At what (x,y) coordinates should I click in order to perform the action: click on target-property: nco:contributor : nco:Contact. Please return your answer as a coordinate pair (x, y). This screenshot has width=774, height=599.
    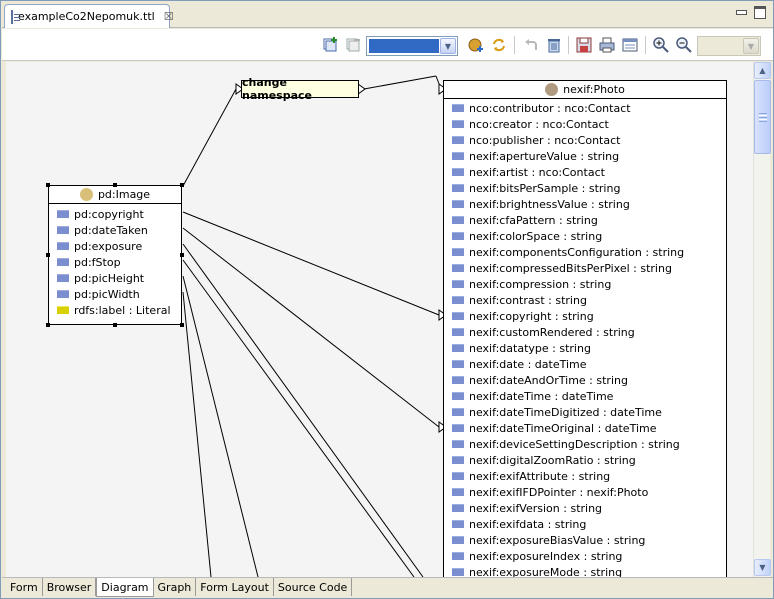
    Looking at the image, I should click on (585, 108).